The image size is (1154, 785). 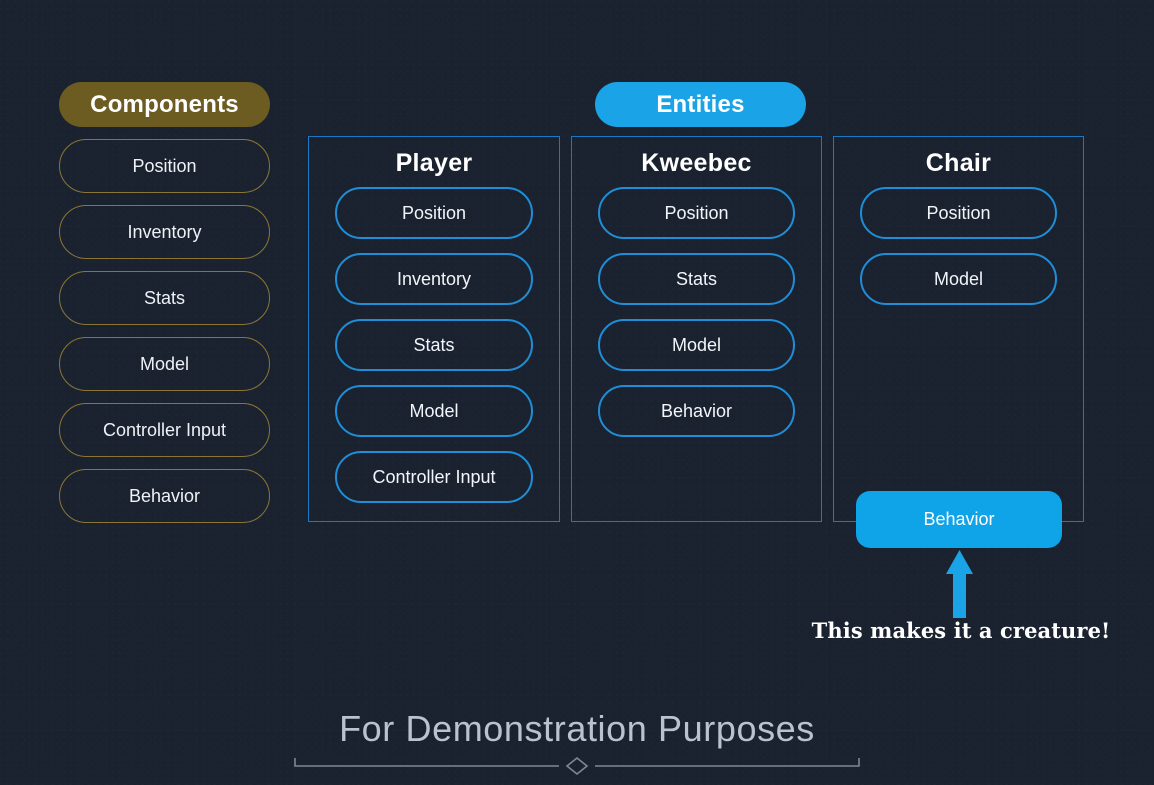 What do you see at coordinates (164, 496) in the screenshot?
I see `component-chip-behavior: Behavior` at bounding box center [164, 496].